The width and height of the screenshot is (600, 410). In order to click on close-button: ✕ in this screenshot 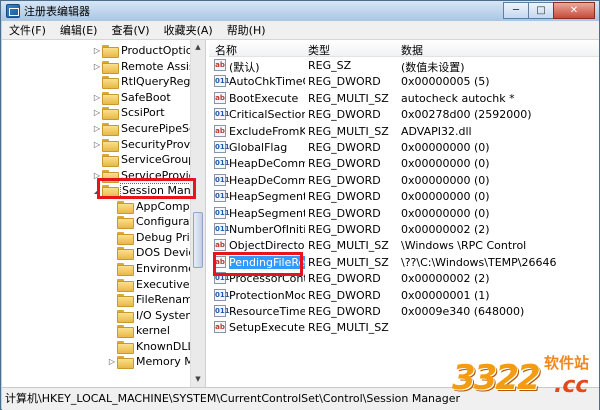, I will do `click(574, 10)`.